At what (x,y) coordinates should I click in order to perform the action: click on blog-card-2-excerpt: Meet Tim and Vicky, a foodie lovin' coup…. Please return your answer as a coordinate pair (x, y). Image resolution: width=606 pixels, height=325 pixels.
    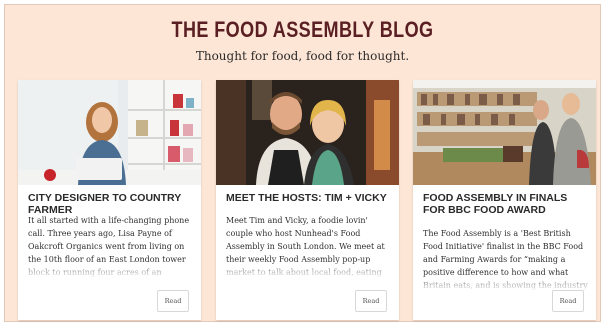
    Looking at the image, I should click on (305, 246).